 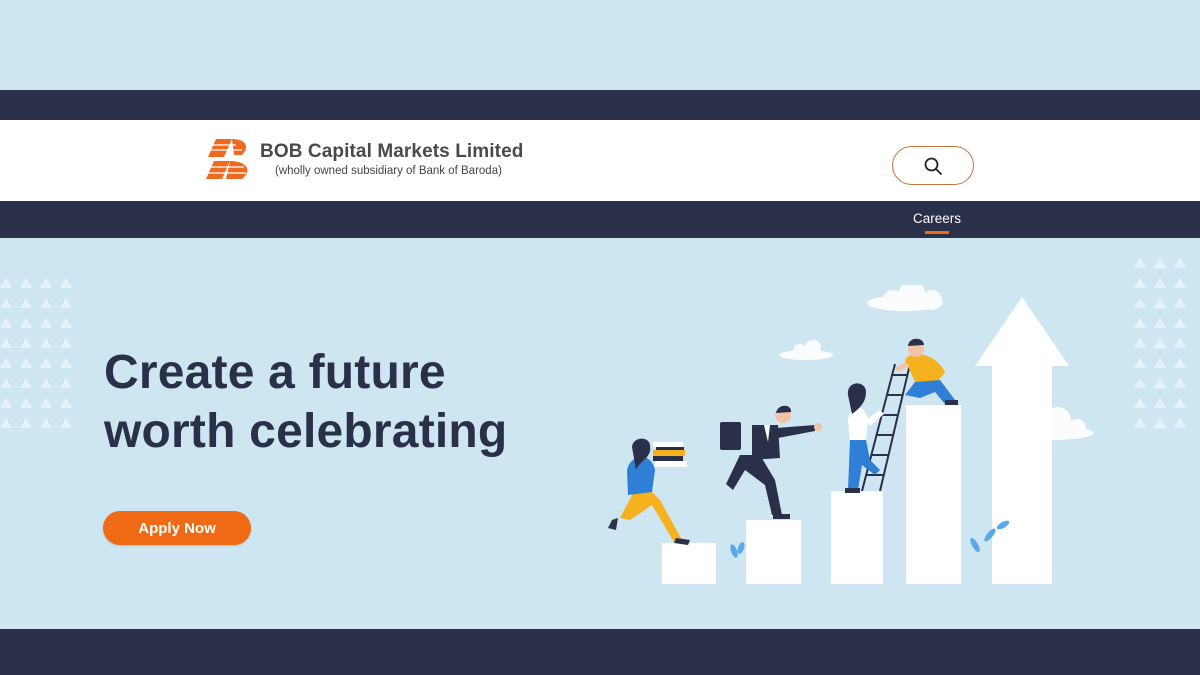 I want to click on bank-of-baroda-logo-icon, so click(x=230, y=159).